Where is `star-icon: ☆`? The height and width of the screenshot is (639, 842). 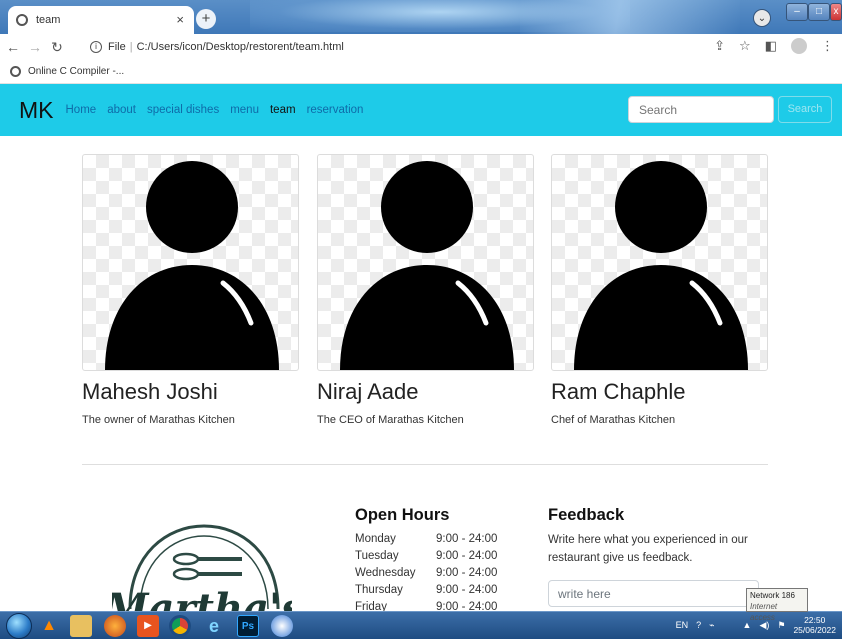
star-icon: ☆ is located at coordinates (745, 46).